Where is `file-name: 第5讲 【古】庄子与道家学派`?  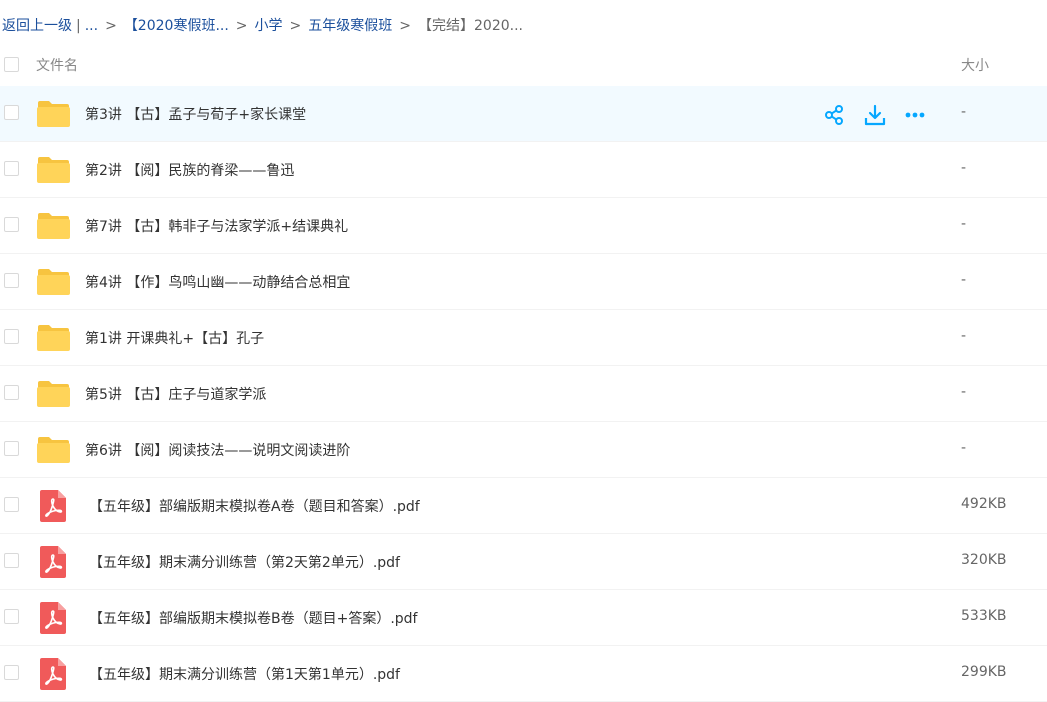
file-name: 第5讲 【古】庄子与道家学派 is located at coordinates (175, 394).